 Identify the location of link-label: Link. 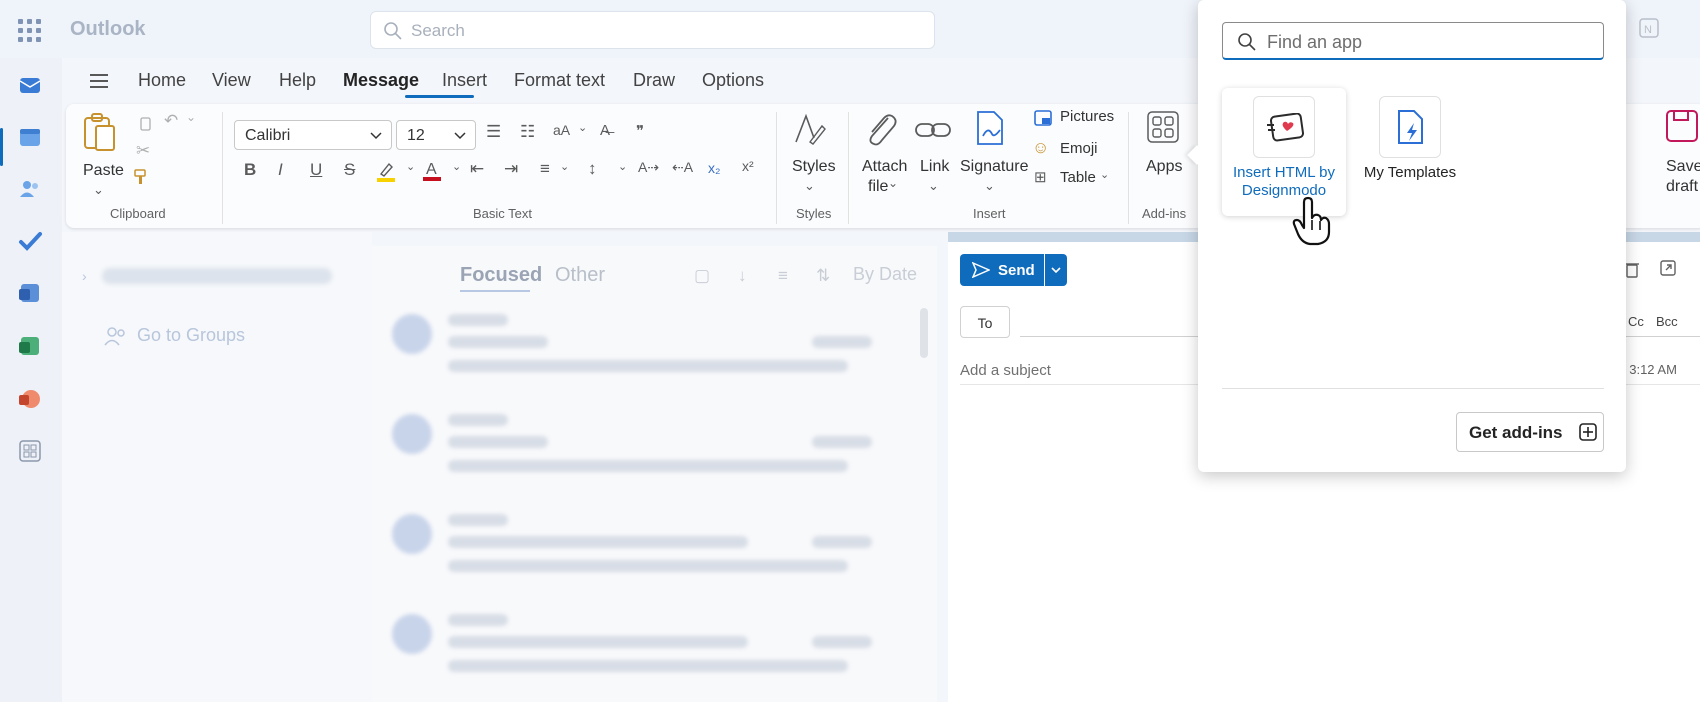
(934, 167).